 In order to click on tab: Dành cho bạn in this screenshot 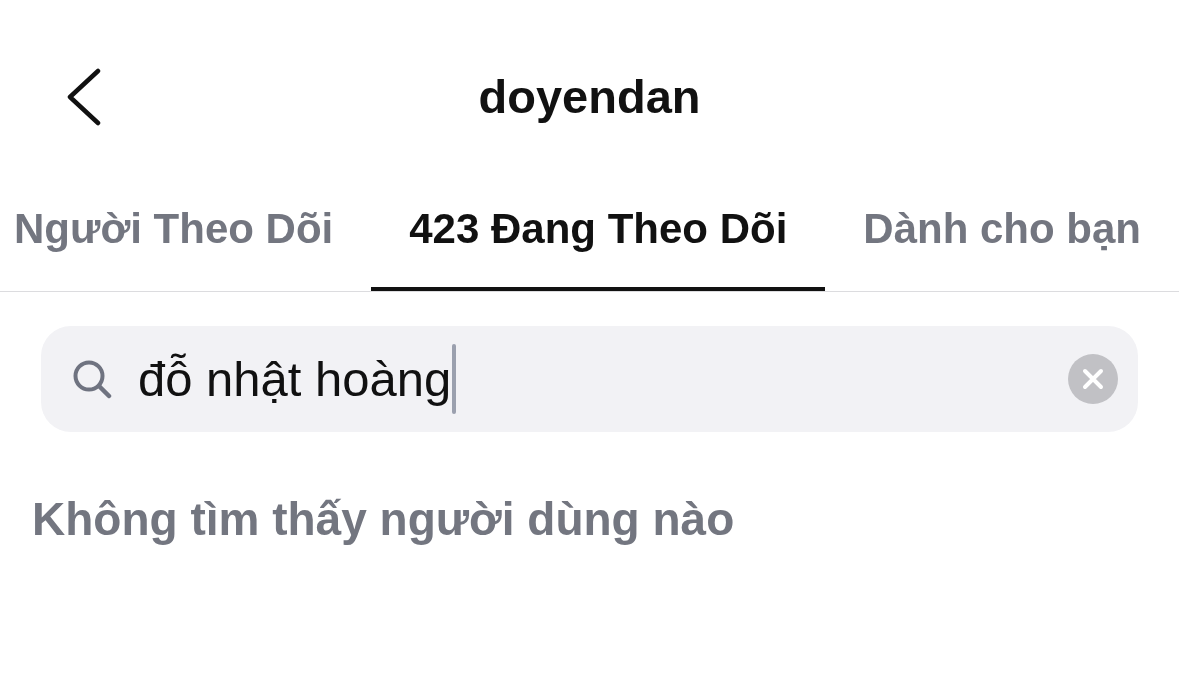, I will do `click(1002, 242)`.